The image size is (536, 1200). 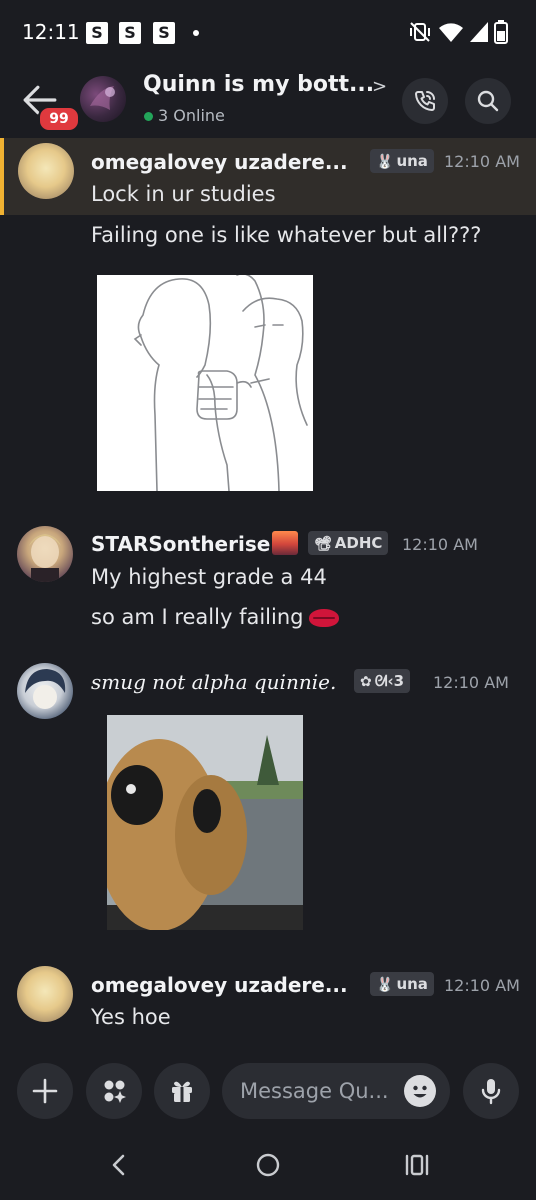 I want to click on message-text: so am I really failing, so click(x=215, y=617).